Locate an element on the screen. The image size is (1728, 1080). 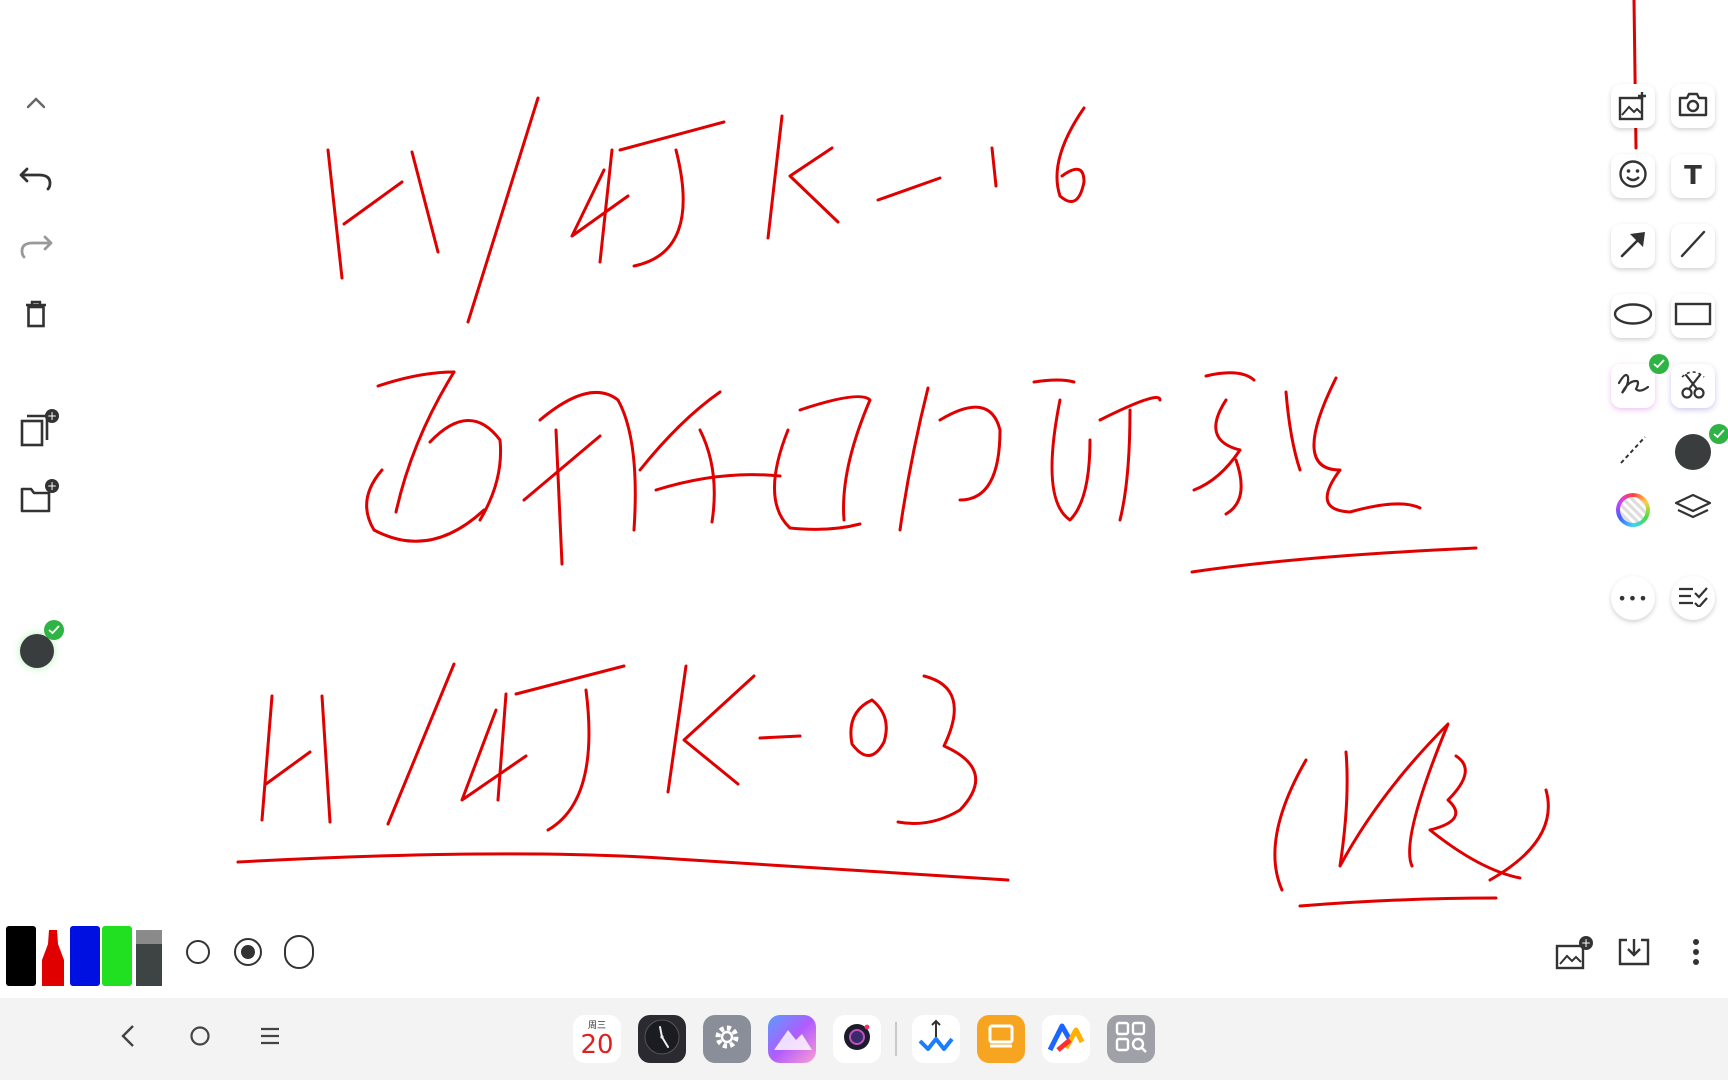
color-tool is located at coordinates (1699, 449).